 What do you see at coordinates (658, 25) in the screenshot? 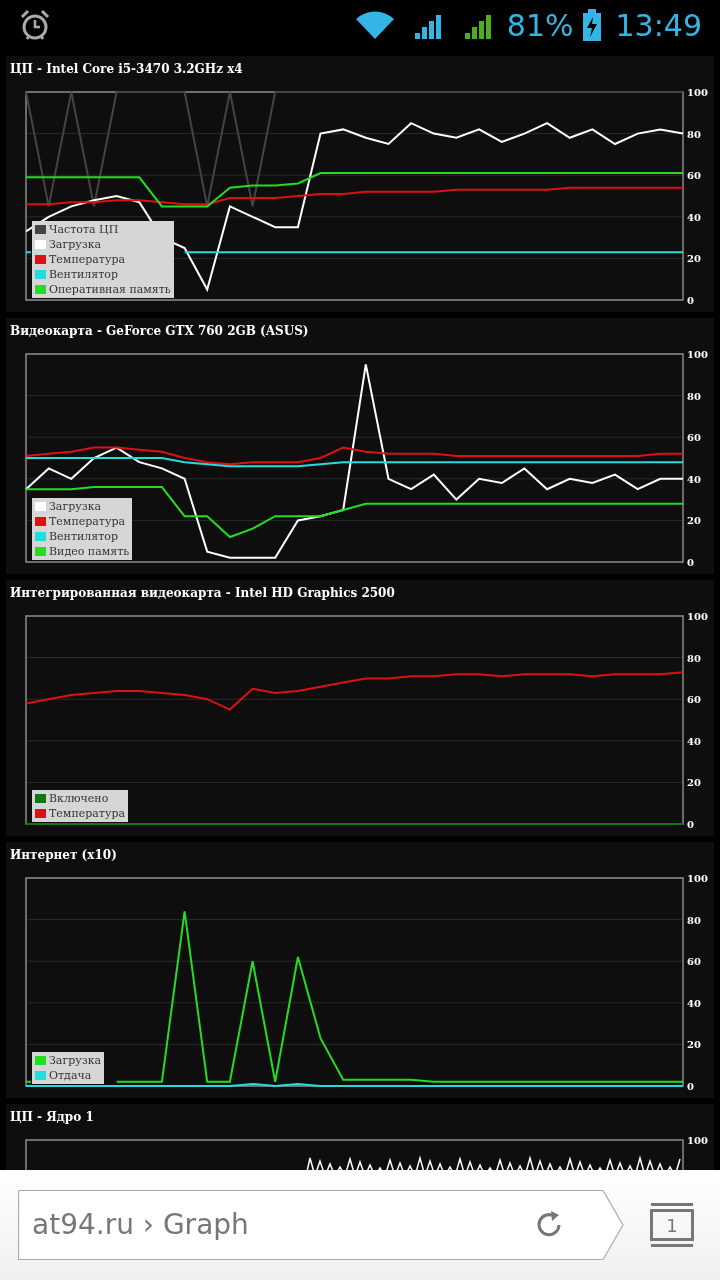
I see `clock-time: 13:49` at bounding box center [658, 25].